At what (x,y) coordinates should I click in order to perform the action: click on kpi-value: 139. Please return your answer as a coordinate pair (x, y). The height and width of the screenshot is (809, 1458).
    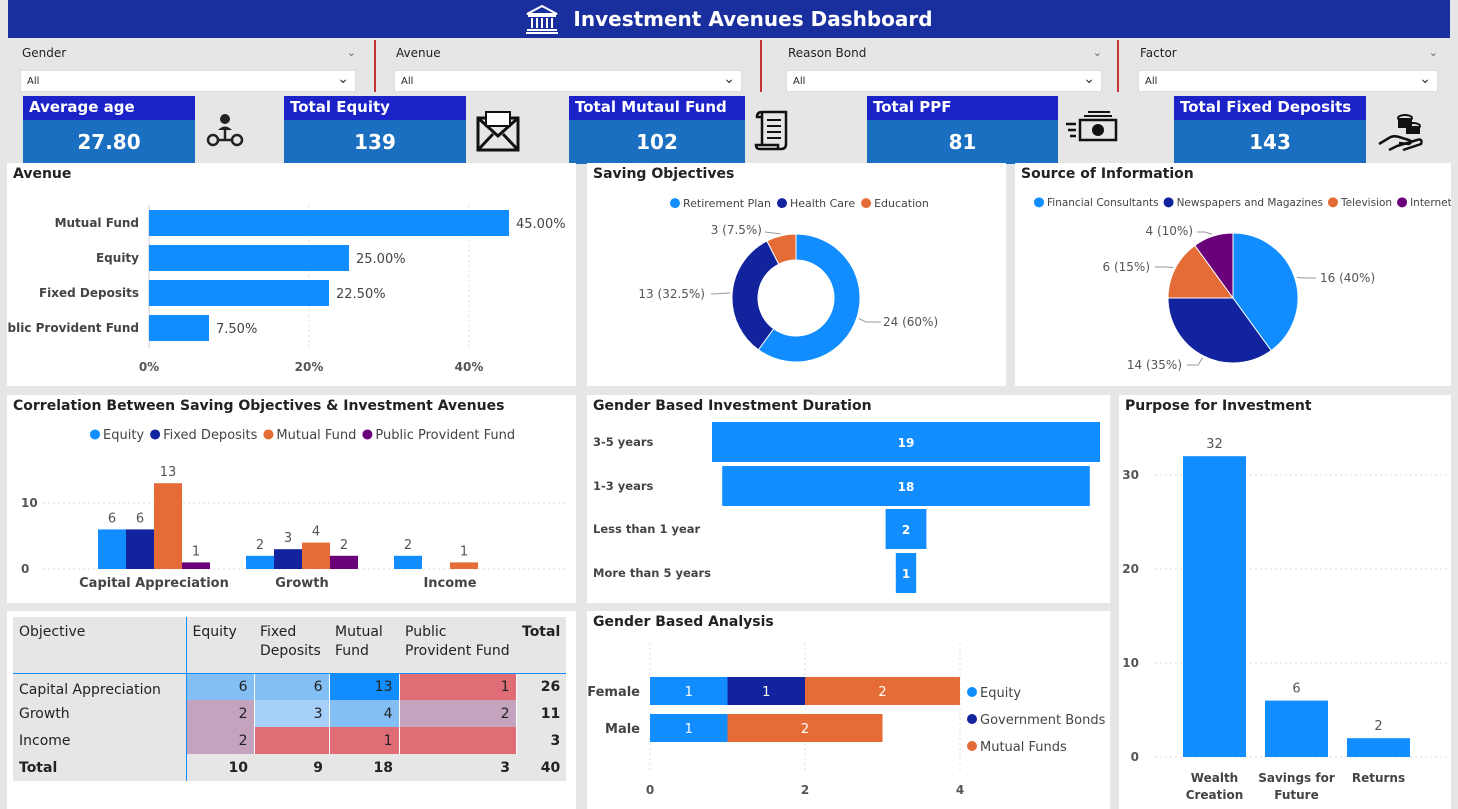
    Looking at the image, I should click on (375, 142).